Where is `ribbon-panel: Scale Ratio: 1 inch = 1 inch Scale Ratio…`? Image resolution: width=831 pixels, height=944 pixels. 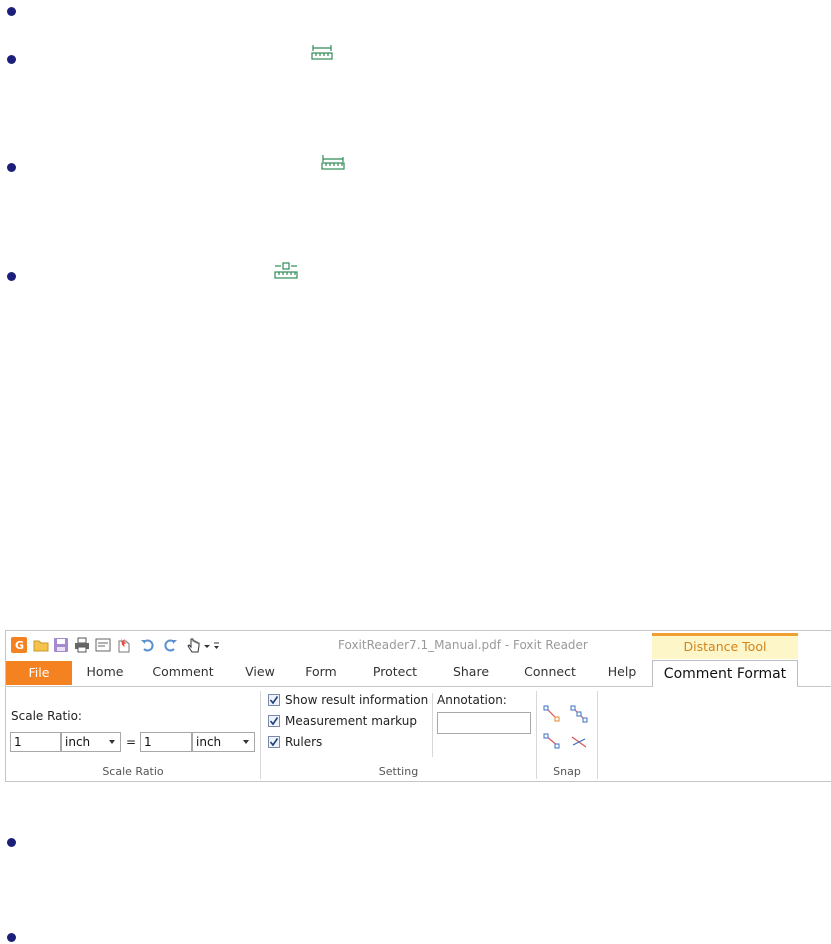 ribbon-panel: Scale Ratio: 1 inch = 1 inch Scale Ratio… is located at coordinates (418, 734).